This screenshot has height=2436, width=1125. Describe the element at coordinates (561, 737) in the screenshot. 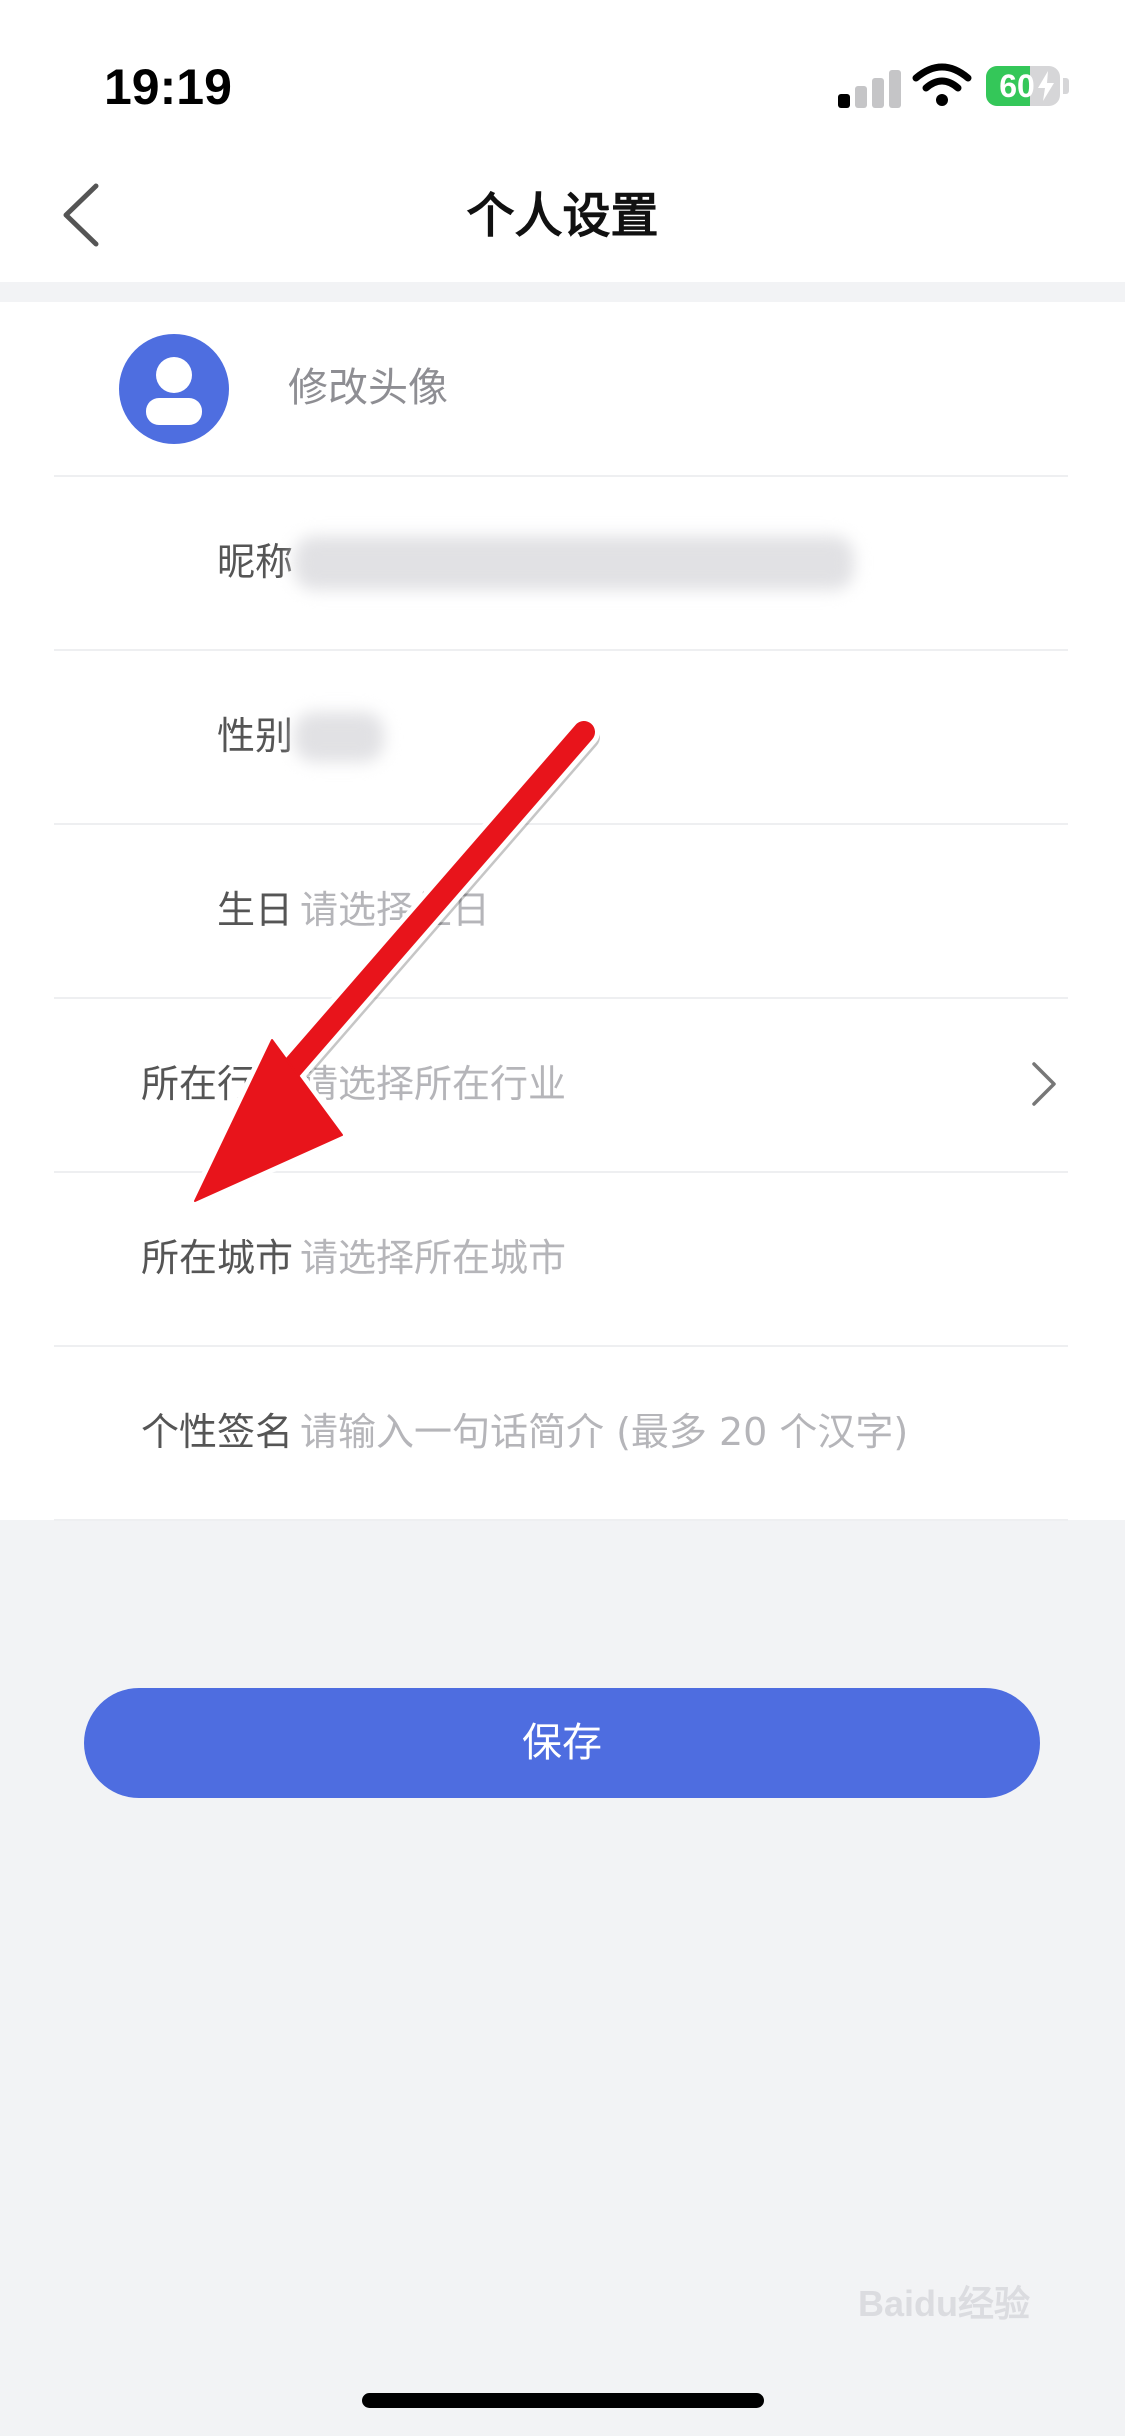

I see `gender-row: 性别` at that location.